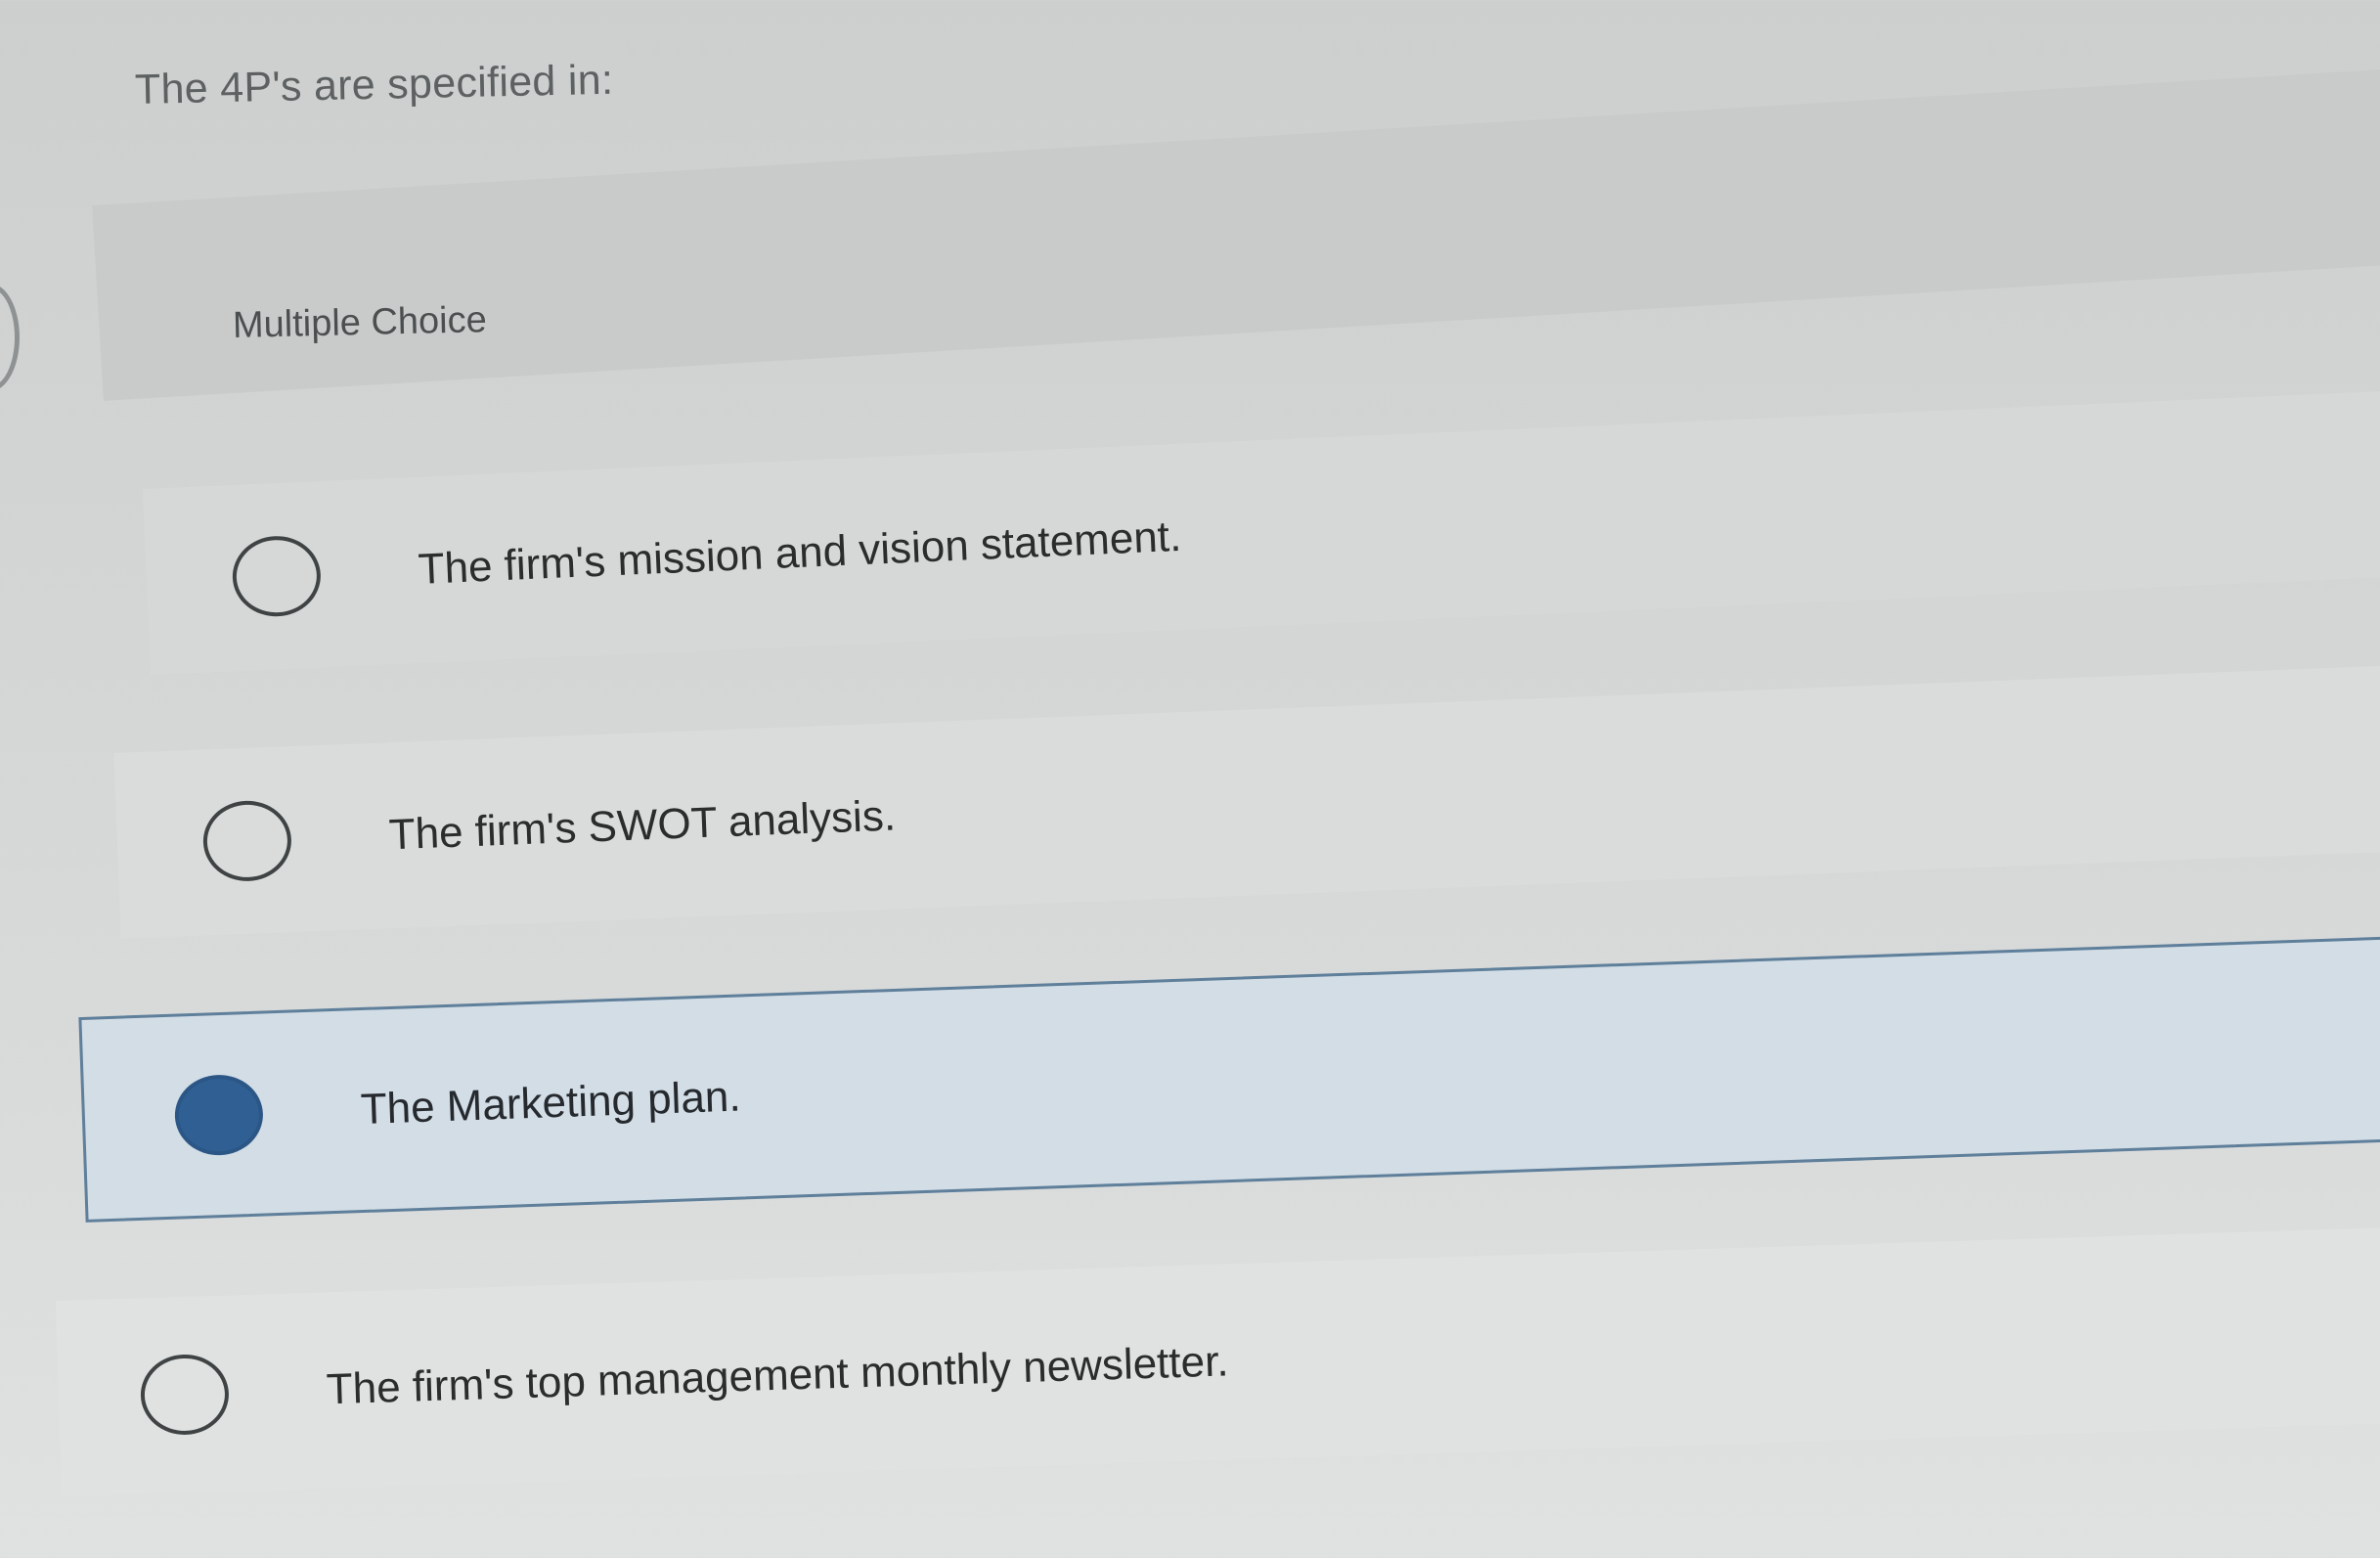 This screenshot has width=2380, height=1558. I want to click on answer-option-label: The firm's SWOT analysis., so click(642, 825).